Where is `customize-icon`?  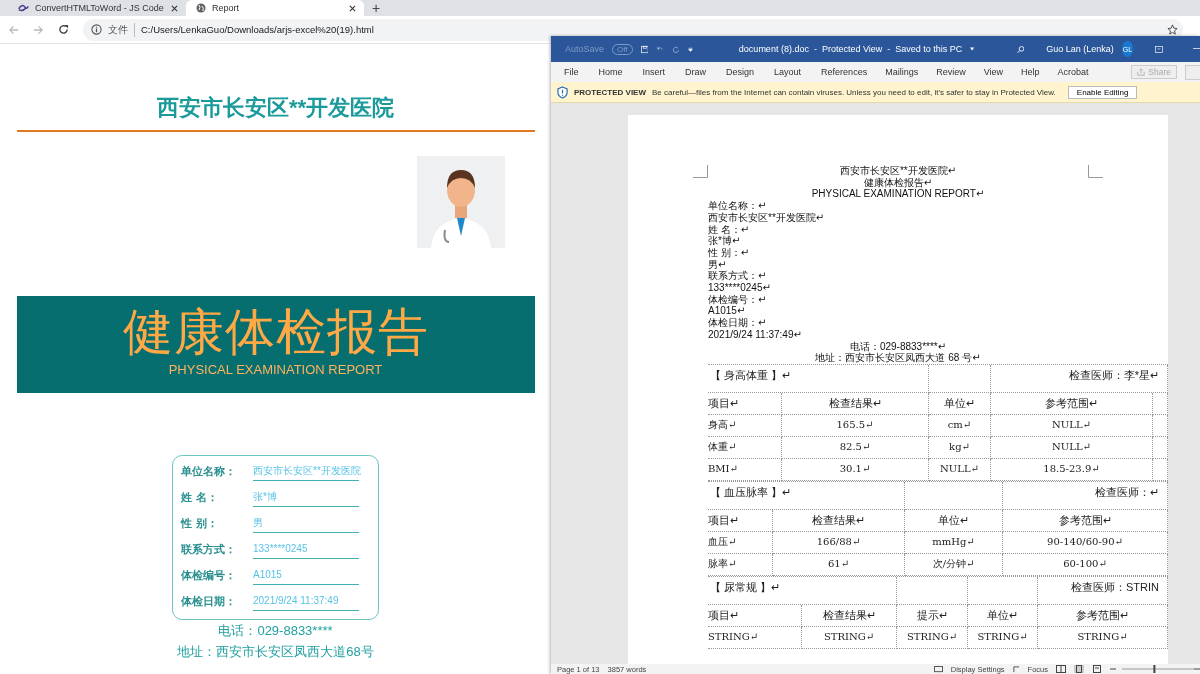
customize-icon is located at coordinates (690, 49).